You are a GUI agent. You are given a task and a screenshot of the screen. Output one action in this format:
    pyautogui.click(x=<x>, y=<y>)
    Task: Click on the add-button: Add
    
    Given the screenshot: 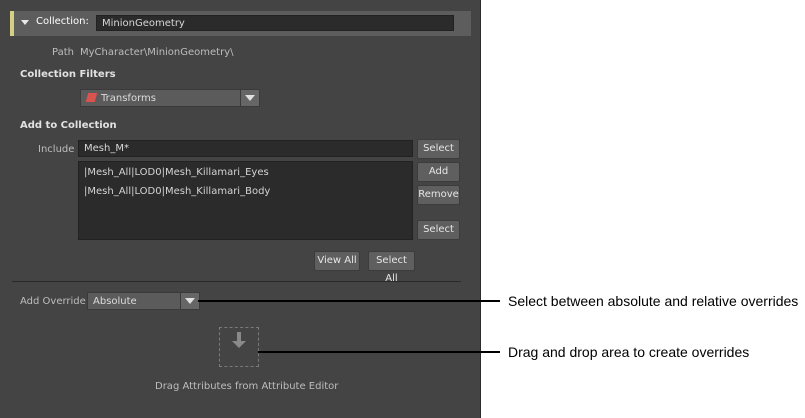 What is the action you would take?
    pyautogui.click(x=438, y=172)
    